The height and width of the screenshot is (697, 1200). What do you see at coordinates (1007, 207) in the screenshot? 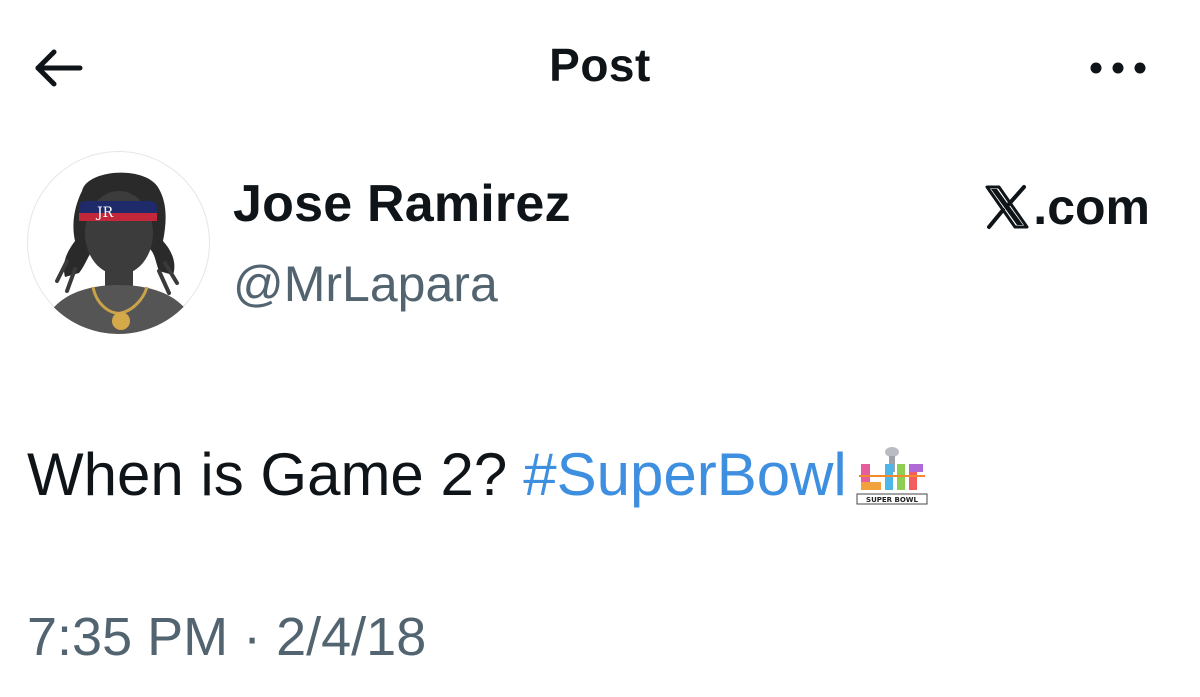
I see `x-logo-icon` at bounding box center [1007, 207].